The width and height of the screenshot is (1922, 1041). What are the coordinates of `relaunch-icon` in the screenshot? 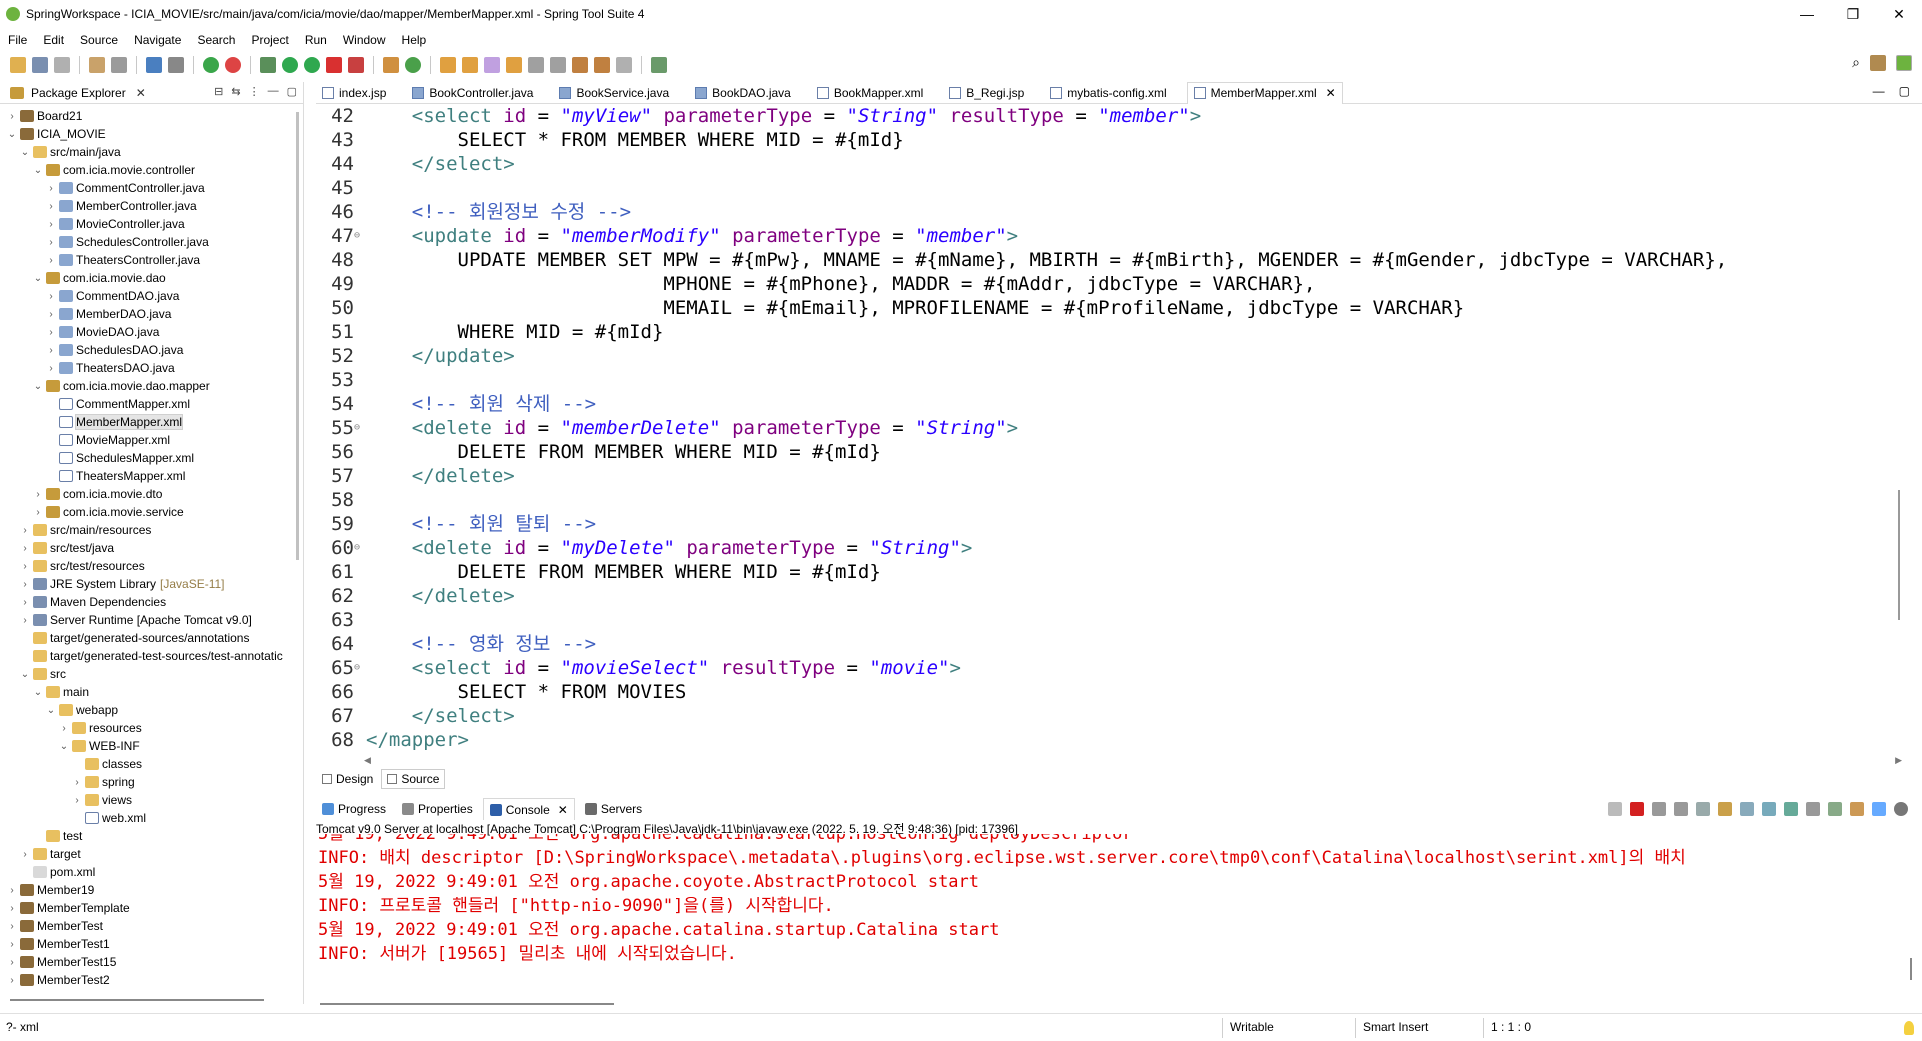 It's located at (1615, 809).